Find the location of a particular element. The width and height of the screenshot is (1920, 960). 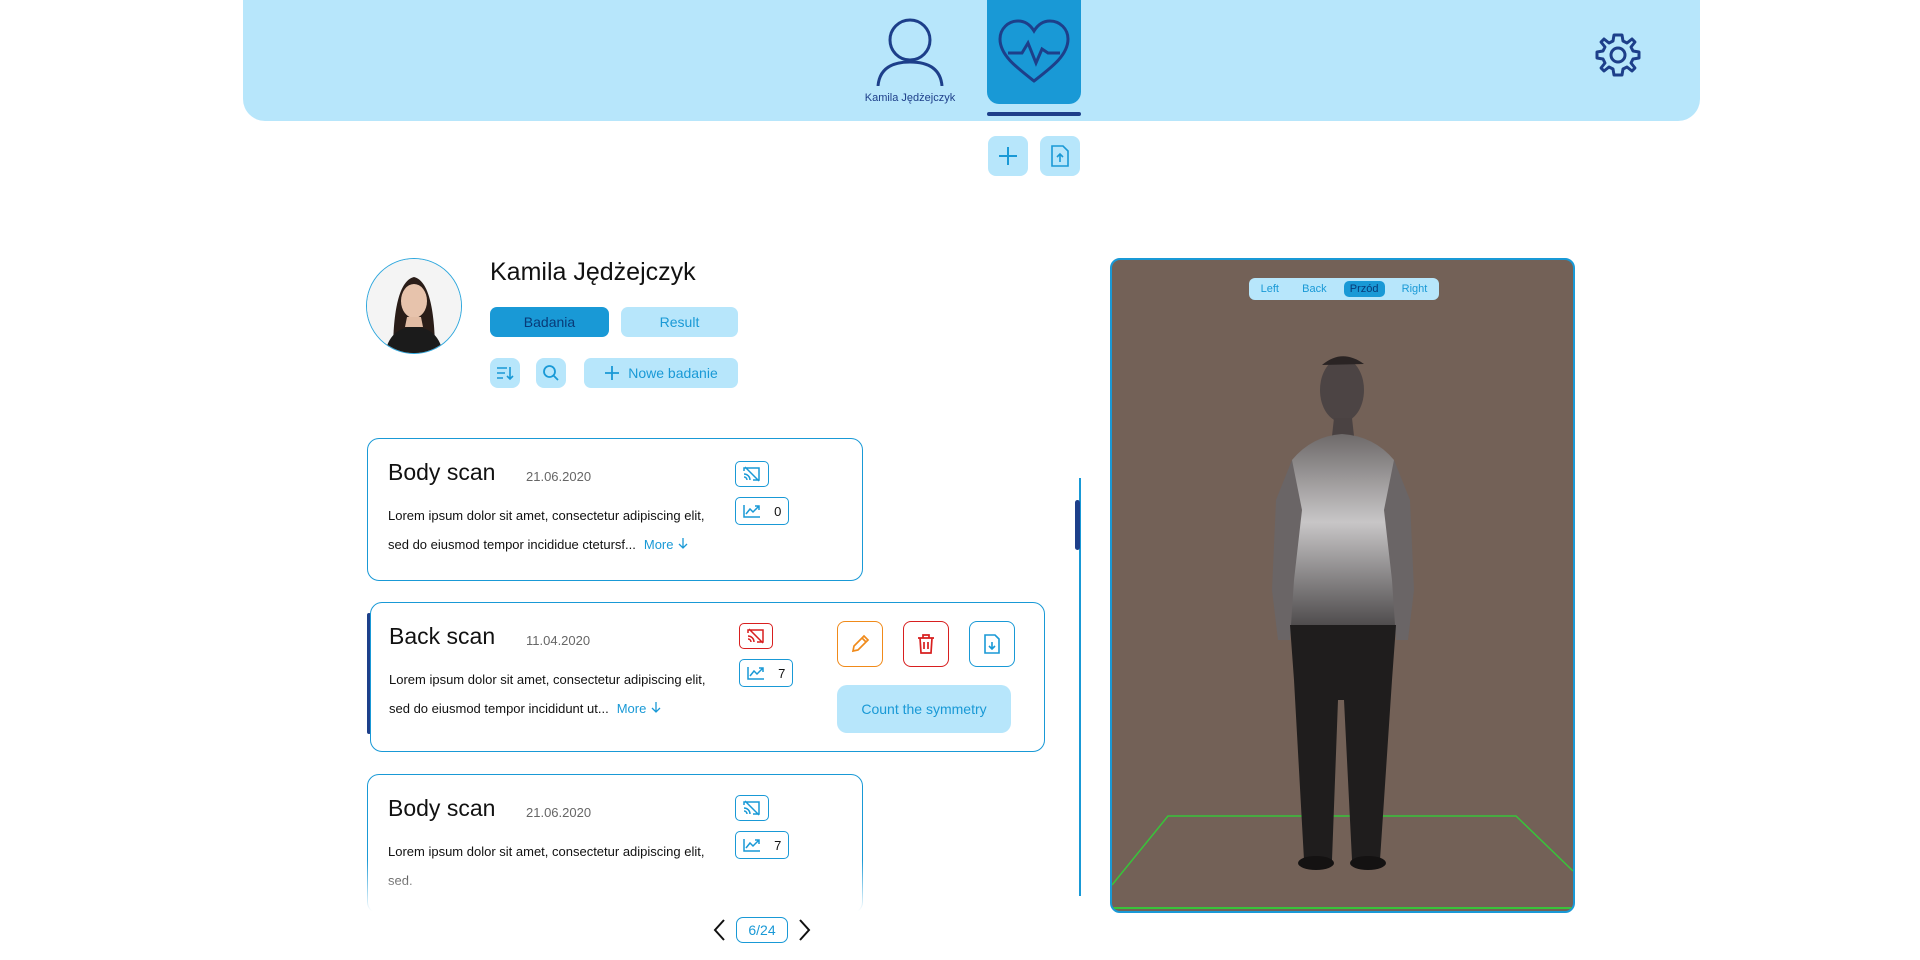

user-icon is located at coordinates (910, 52).